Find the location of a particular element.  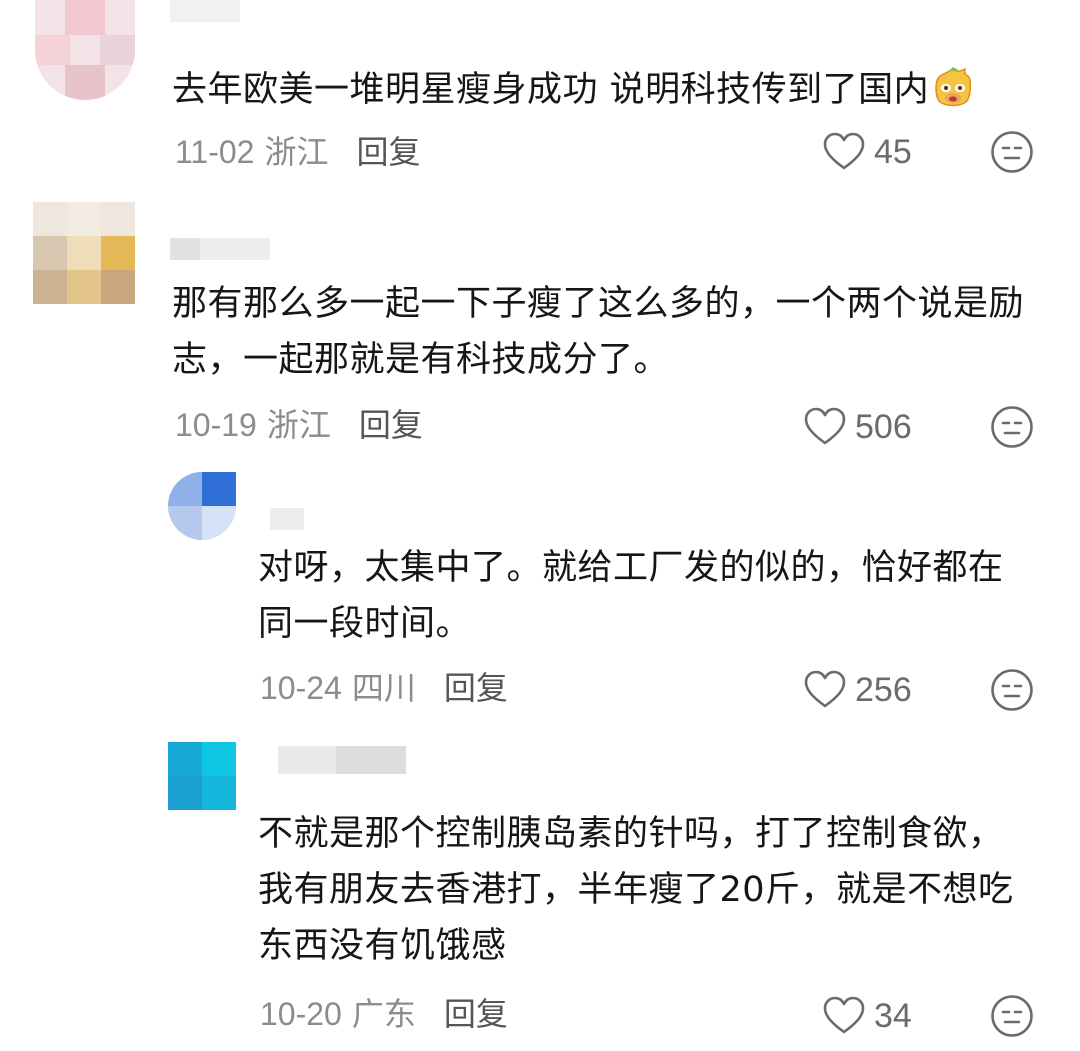

comment-meta: 11-02 浙江 回复 is located at coordinates (298, 152).